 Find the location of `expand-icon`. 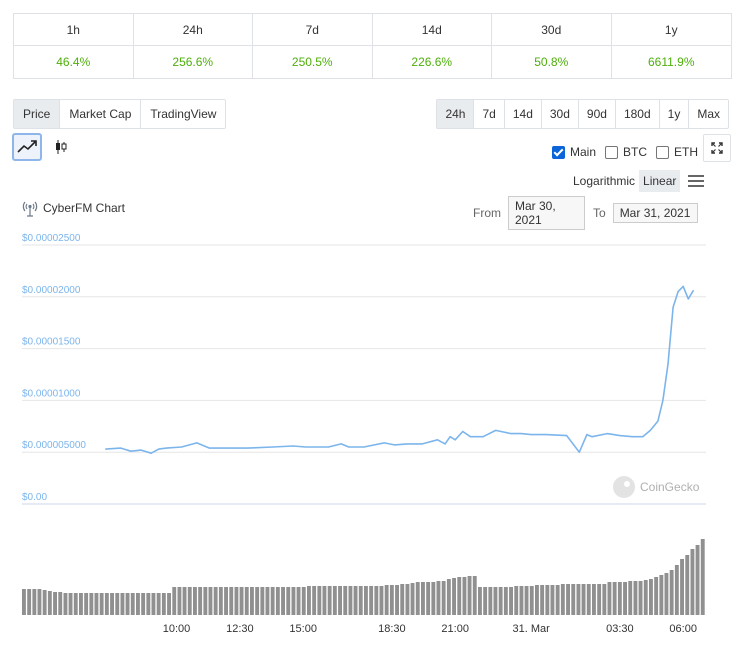

expand-icon is located at coordinates (717, 148).